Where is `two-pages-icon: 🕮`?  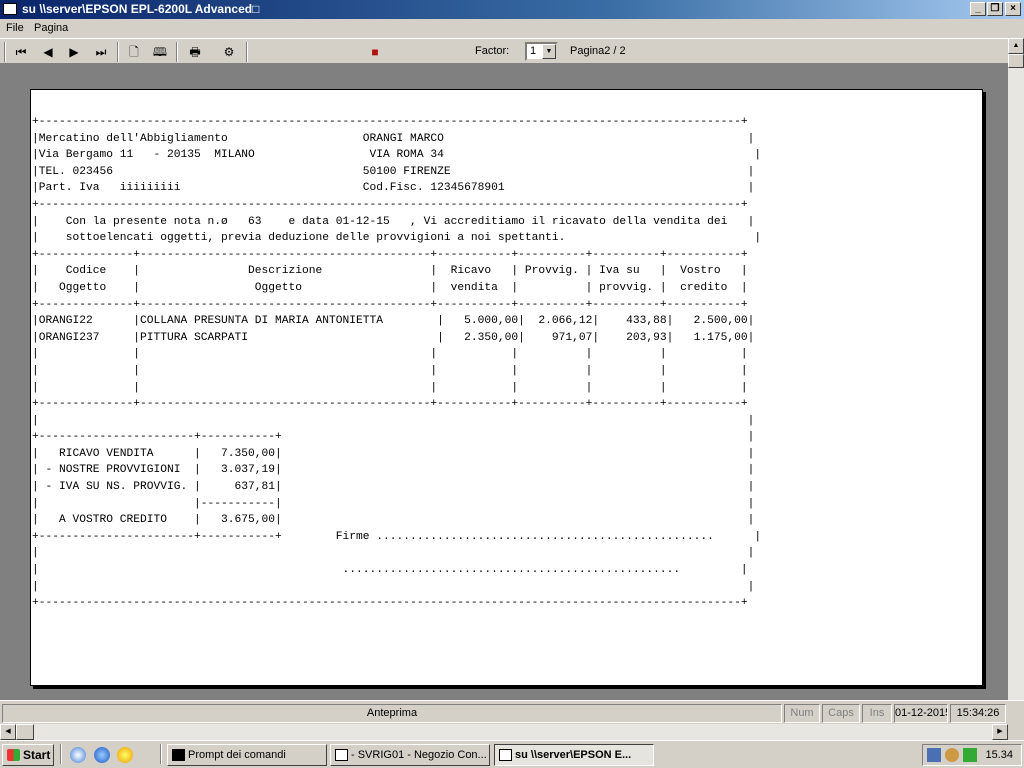
two-pages-icon: 🕮 is located at coordinates (160, 52).